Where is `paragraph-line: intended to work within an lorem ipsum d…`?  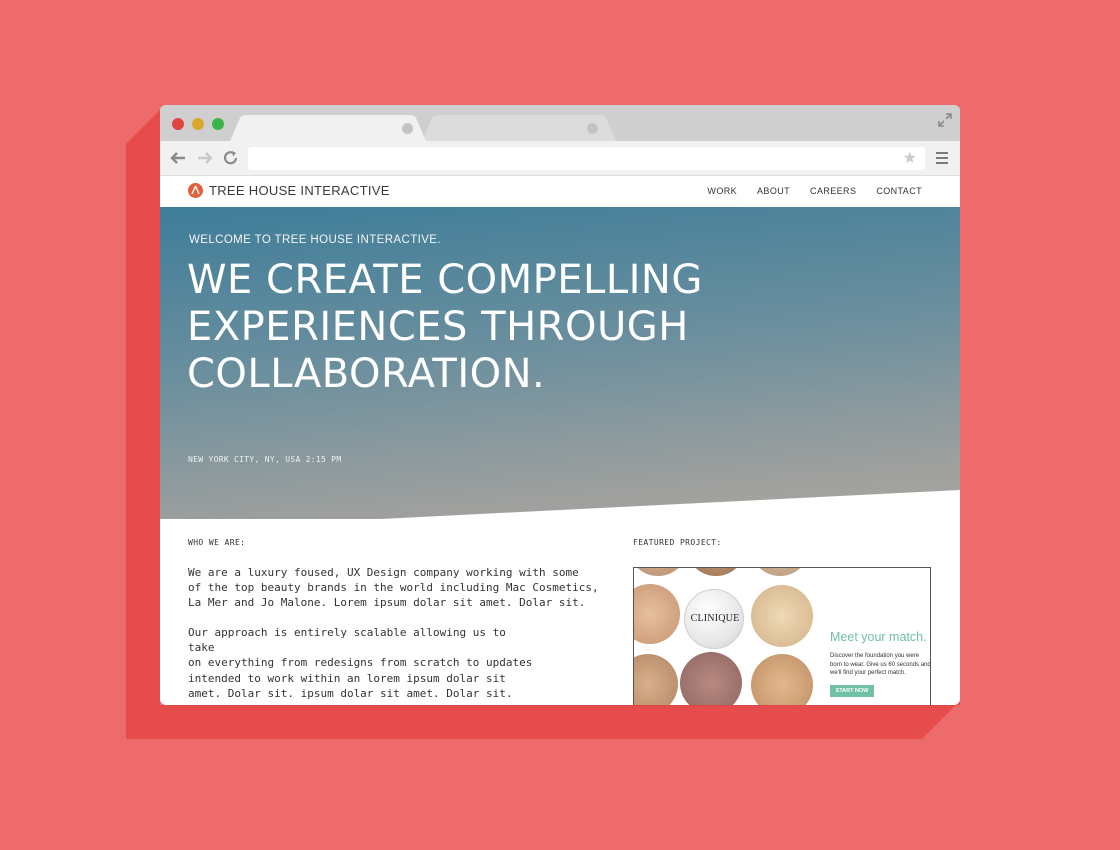 paragraph-line: intended to work within an lorem ipsum d… is located at coordinates (347, 678).